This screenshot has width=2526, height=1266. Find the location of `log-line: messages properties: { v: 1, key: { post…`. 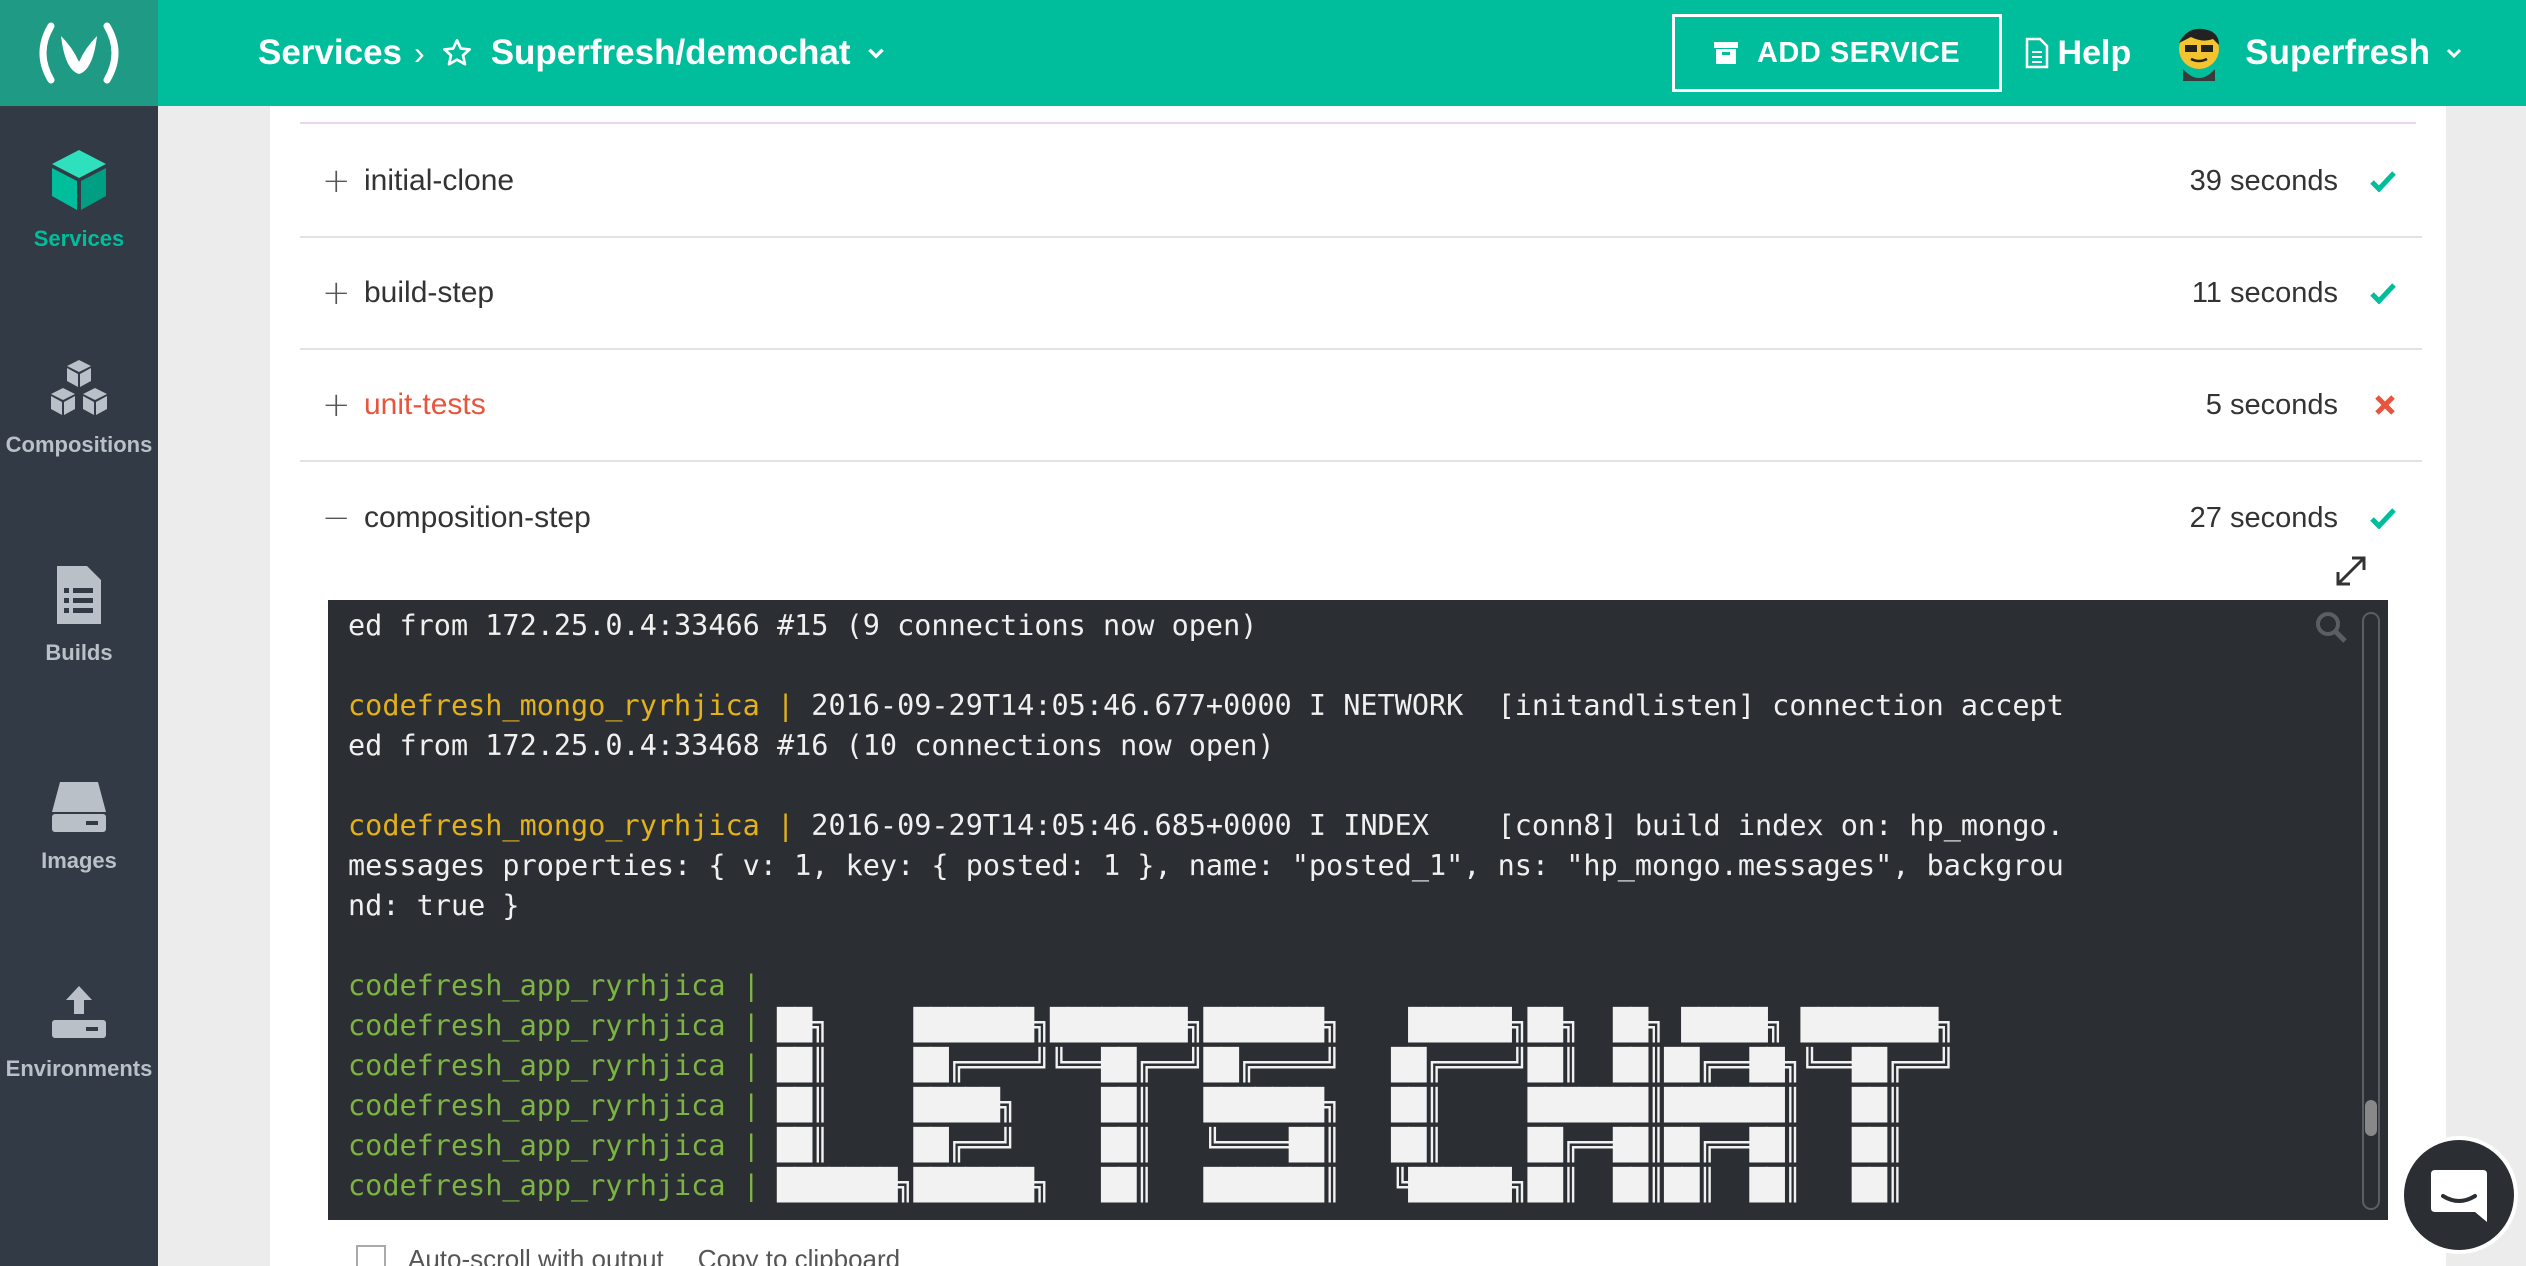

log-line: messages properties: { v: 1, key: { post… is located at coordinates (1206, 866).